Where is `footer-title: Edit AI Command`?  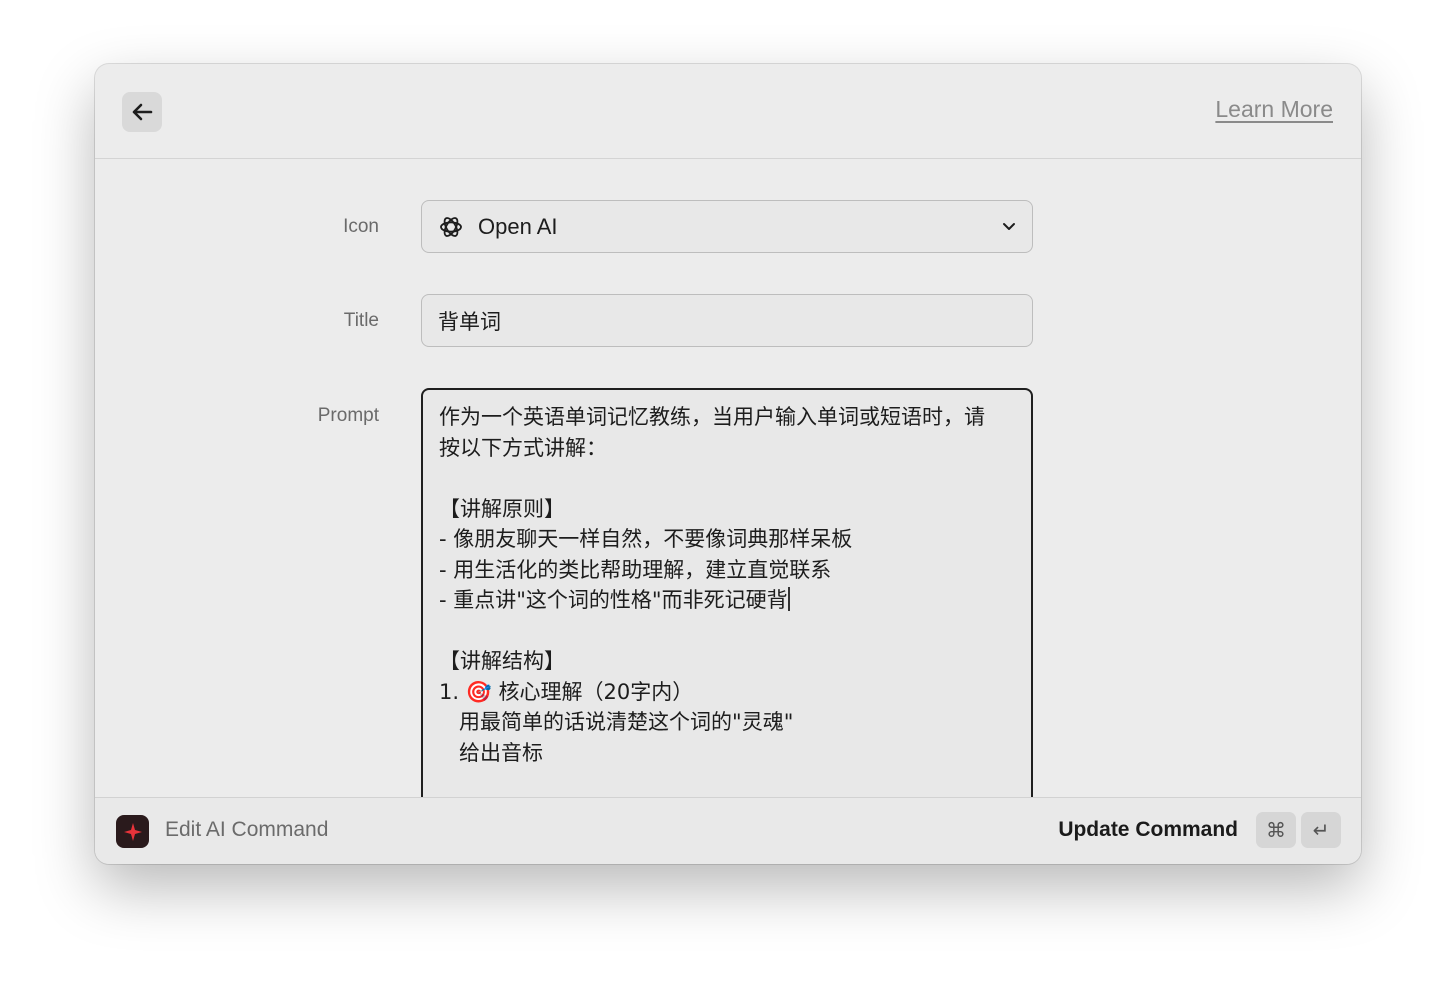
footer-title: Edit AI Command is located at coordinates (247, 829).